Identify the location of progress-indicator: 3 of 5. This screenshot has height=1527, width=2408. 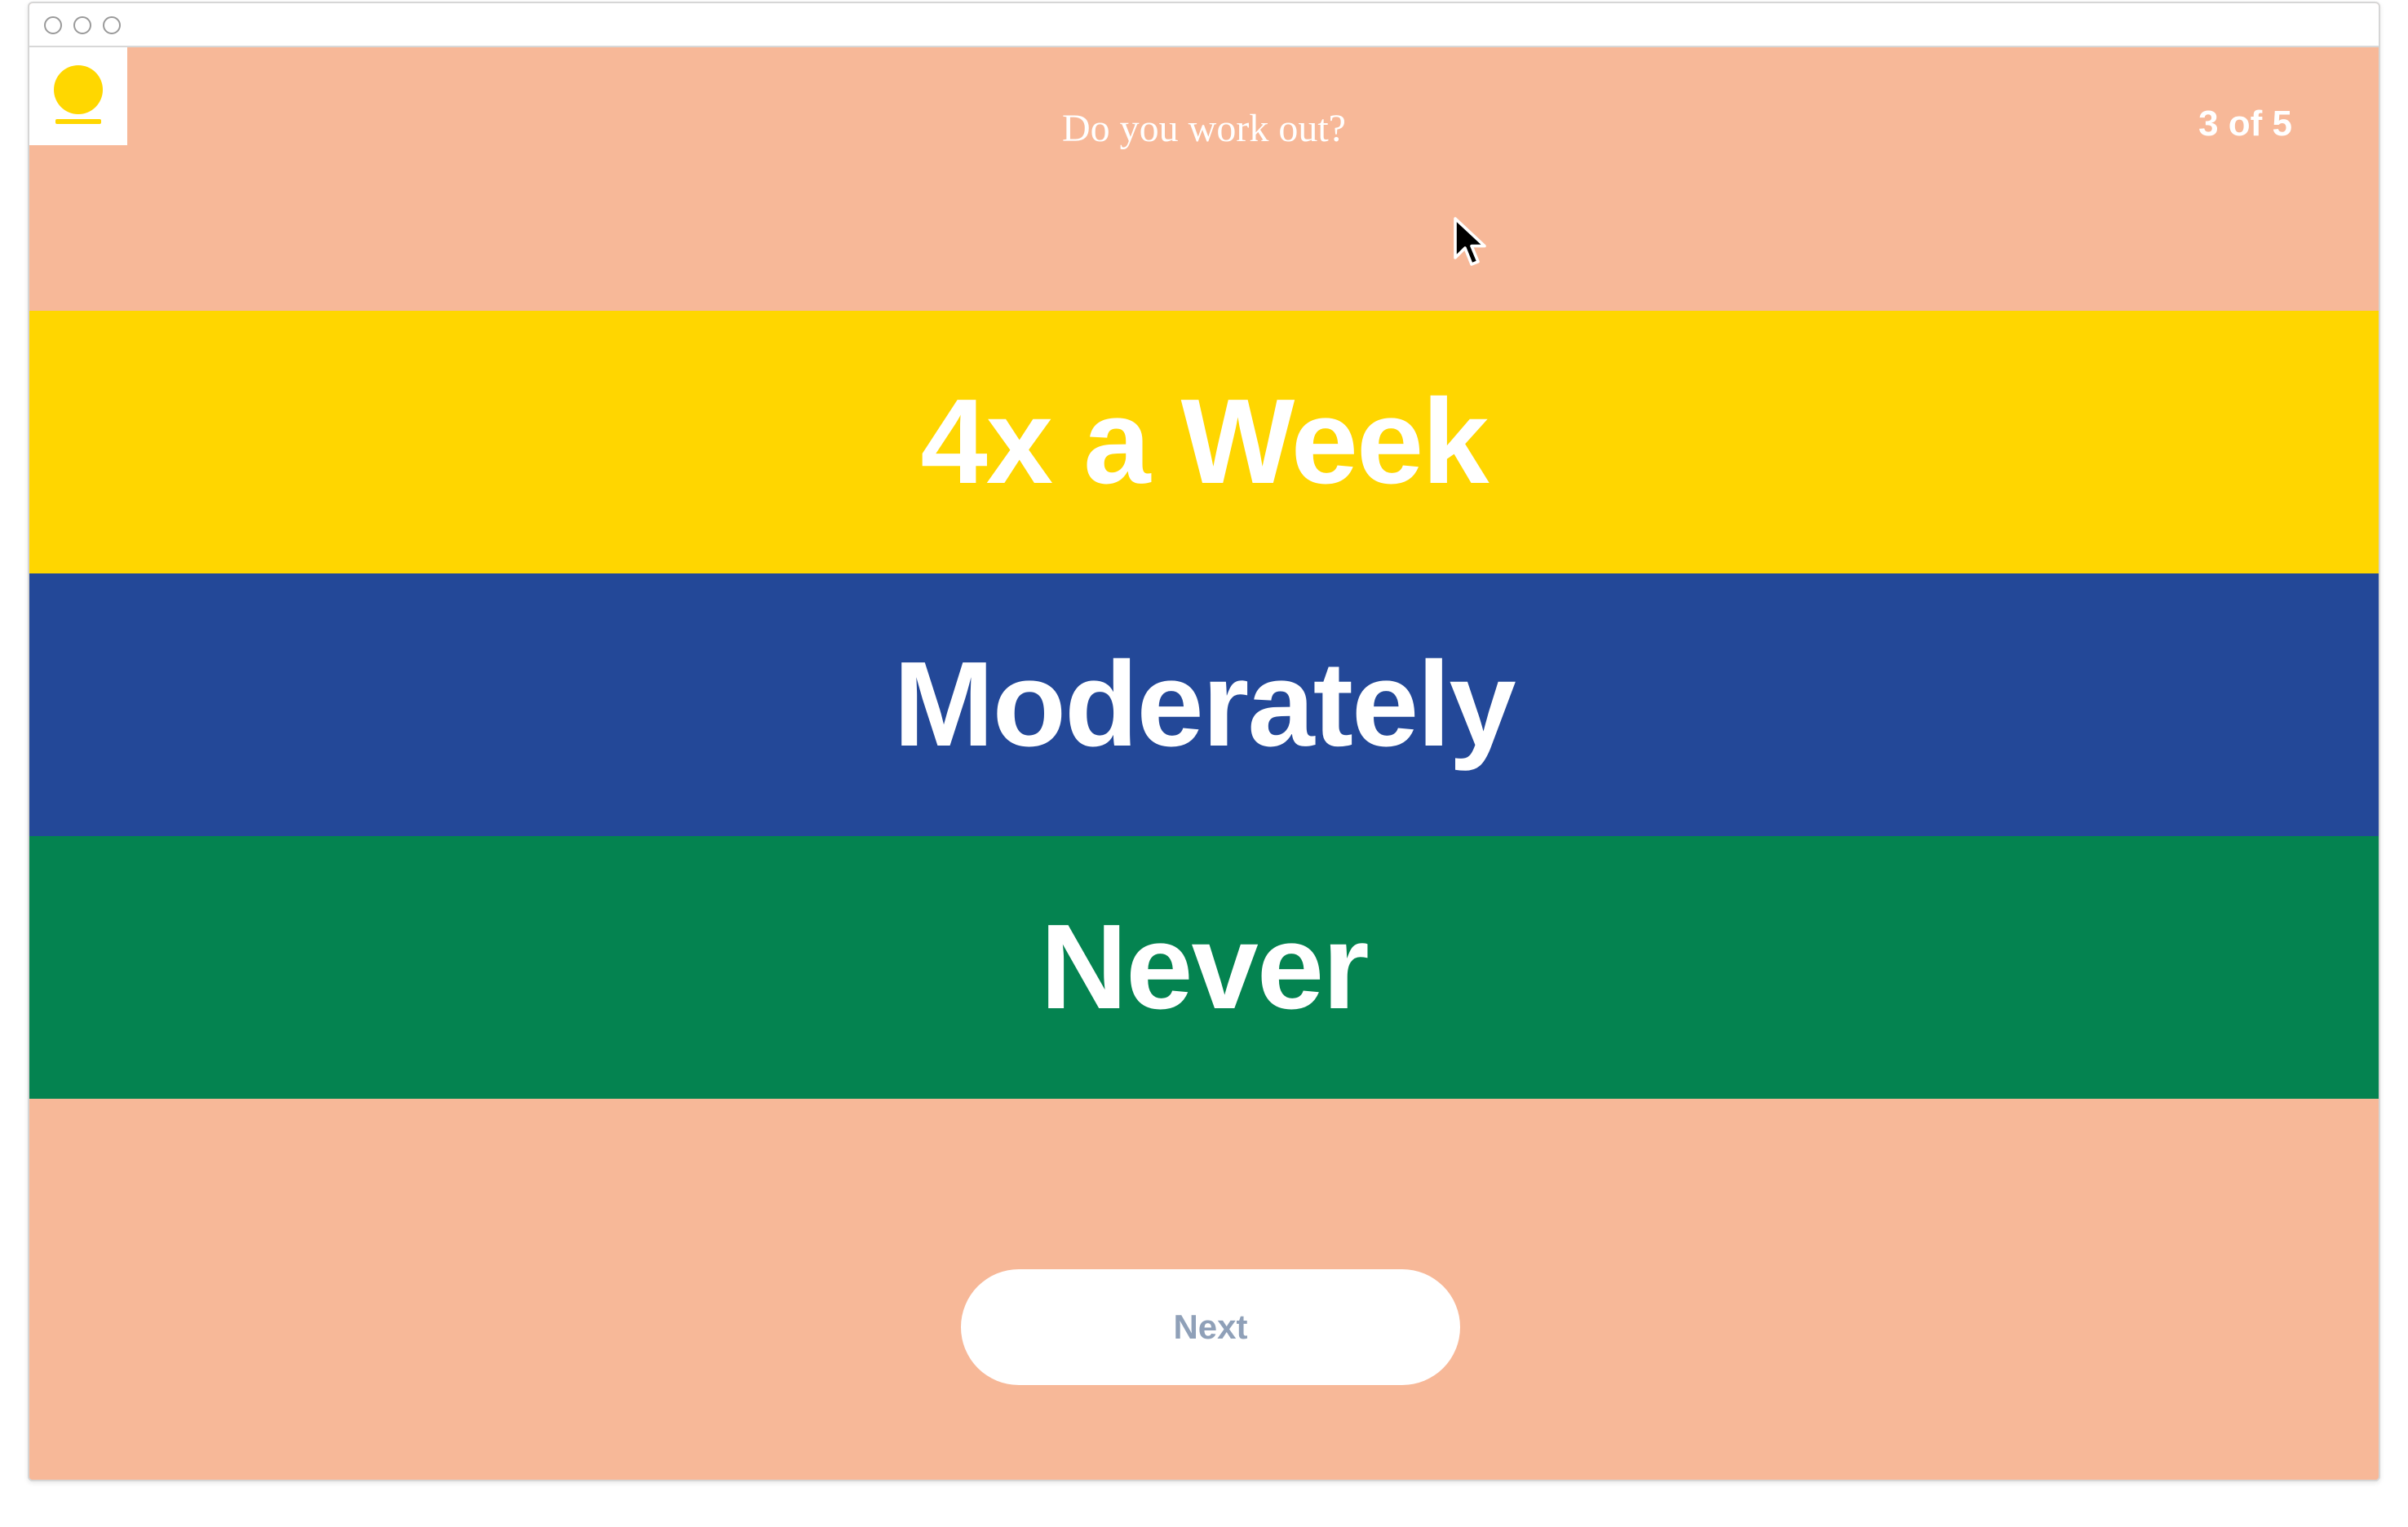
(2245, 124).